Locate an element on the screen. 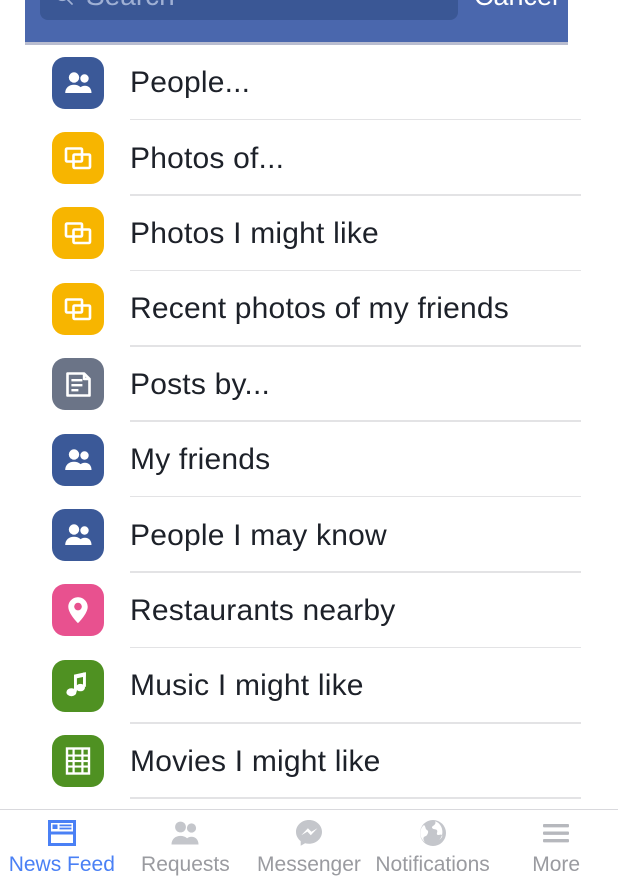 The width and height of the screenshot is (618, 881). list-item: Movies I might like is located at coordinates (309, 761).